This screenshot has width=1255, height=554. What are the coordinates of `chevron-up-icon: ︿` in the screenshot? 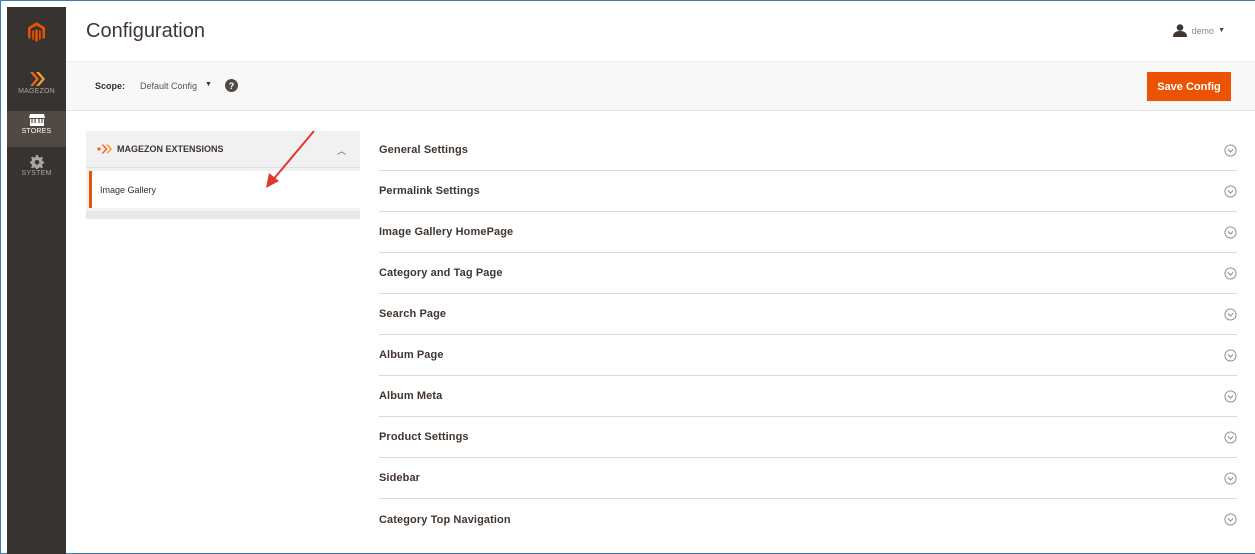 It's located at (341, 150).